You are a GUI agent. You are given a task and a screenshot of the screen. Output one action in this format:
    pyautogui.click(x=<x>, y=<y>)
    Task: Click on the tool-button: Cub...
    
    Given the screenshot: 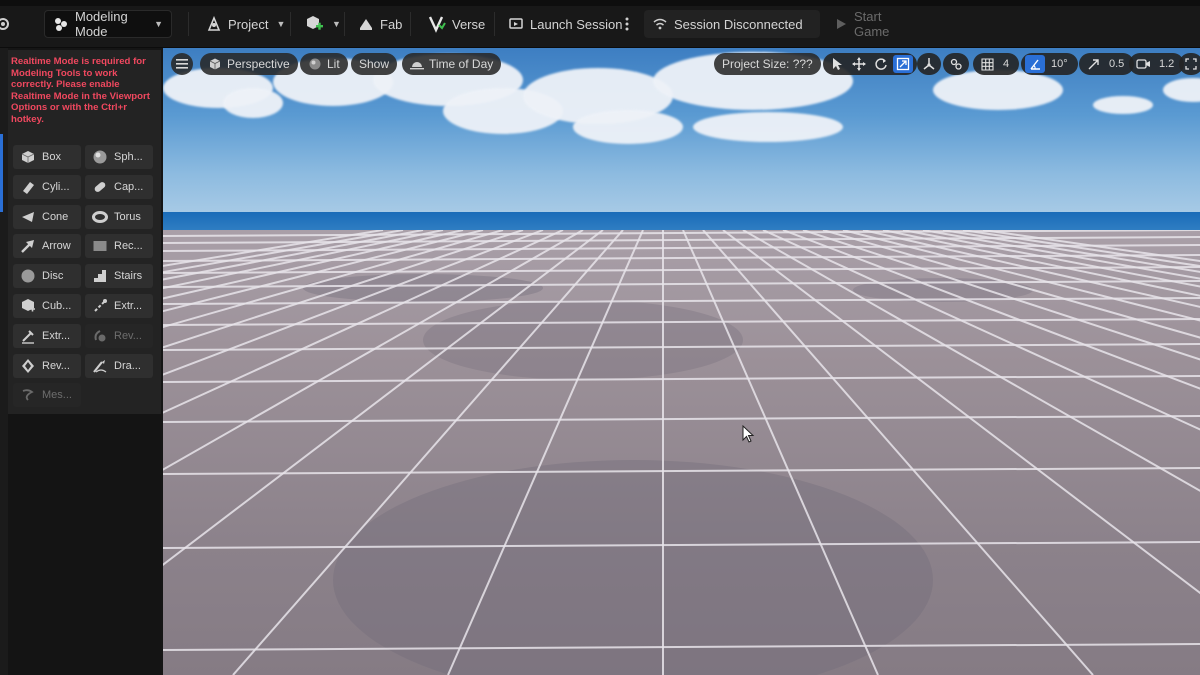 What is the action you would take?
    pyautogui.click(x=47, y=306)
    